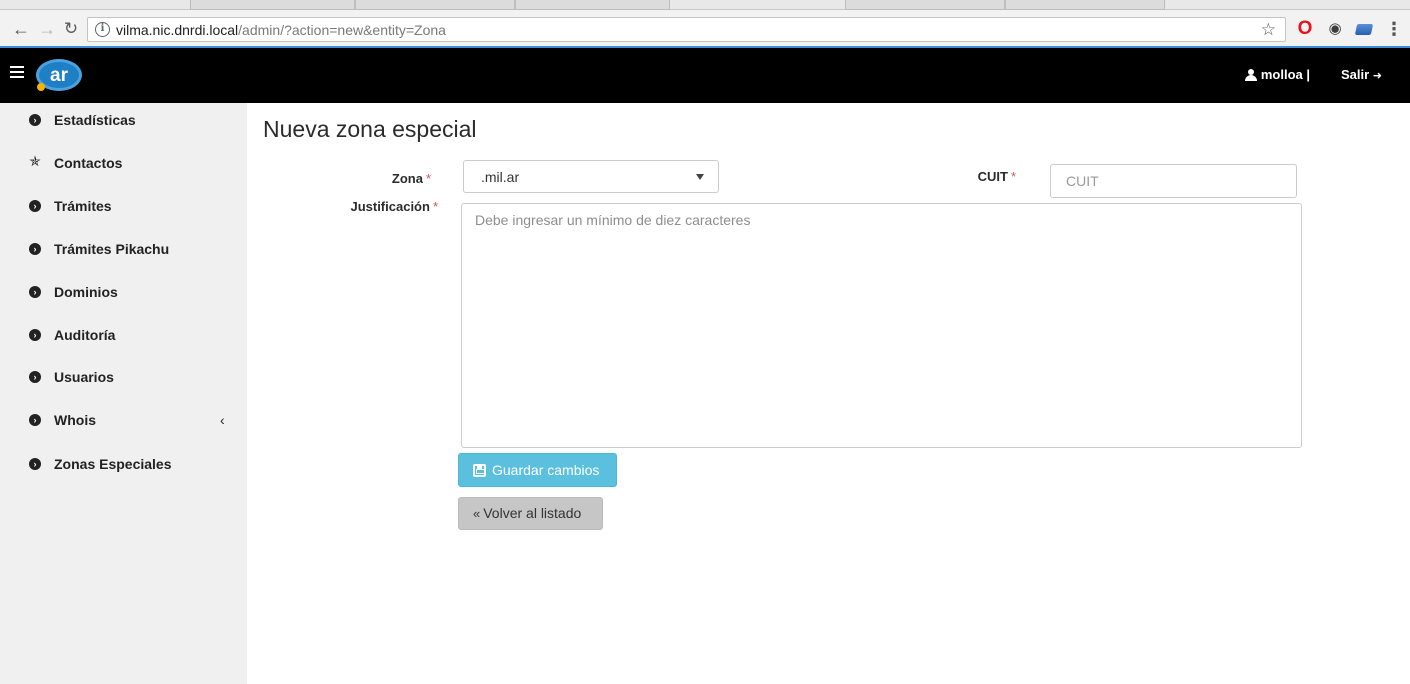 The width and height of the screenshot is (1410, 684). Describe the element at coordinates (1355, 74) in the screenshot. I see `logout-label: Salir` at that location.